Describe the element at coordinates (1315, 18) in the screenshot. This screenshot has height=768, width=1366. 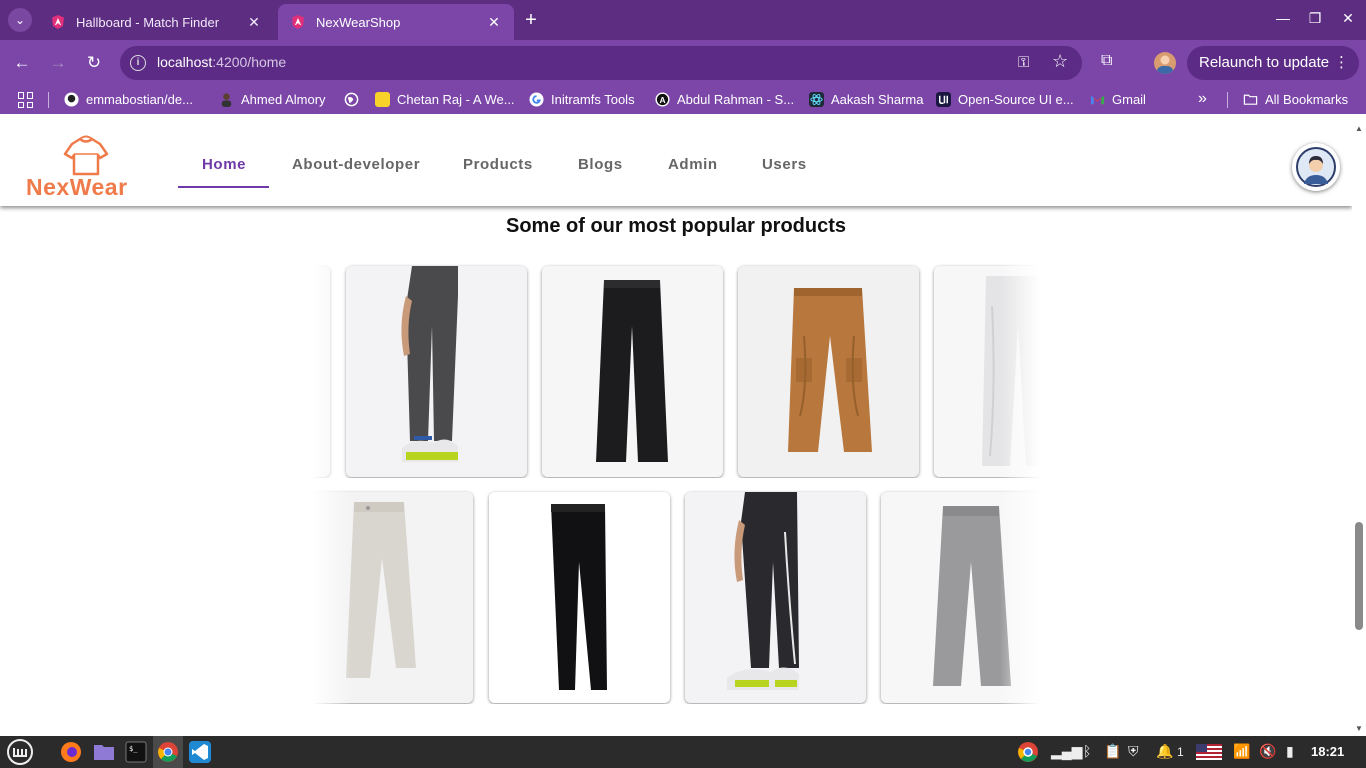
I see `maximize-icon: ❐` at that location.